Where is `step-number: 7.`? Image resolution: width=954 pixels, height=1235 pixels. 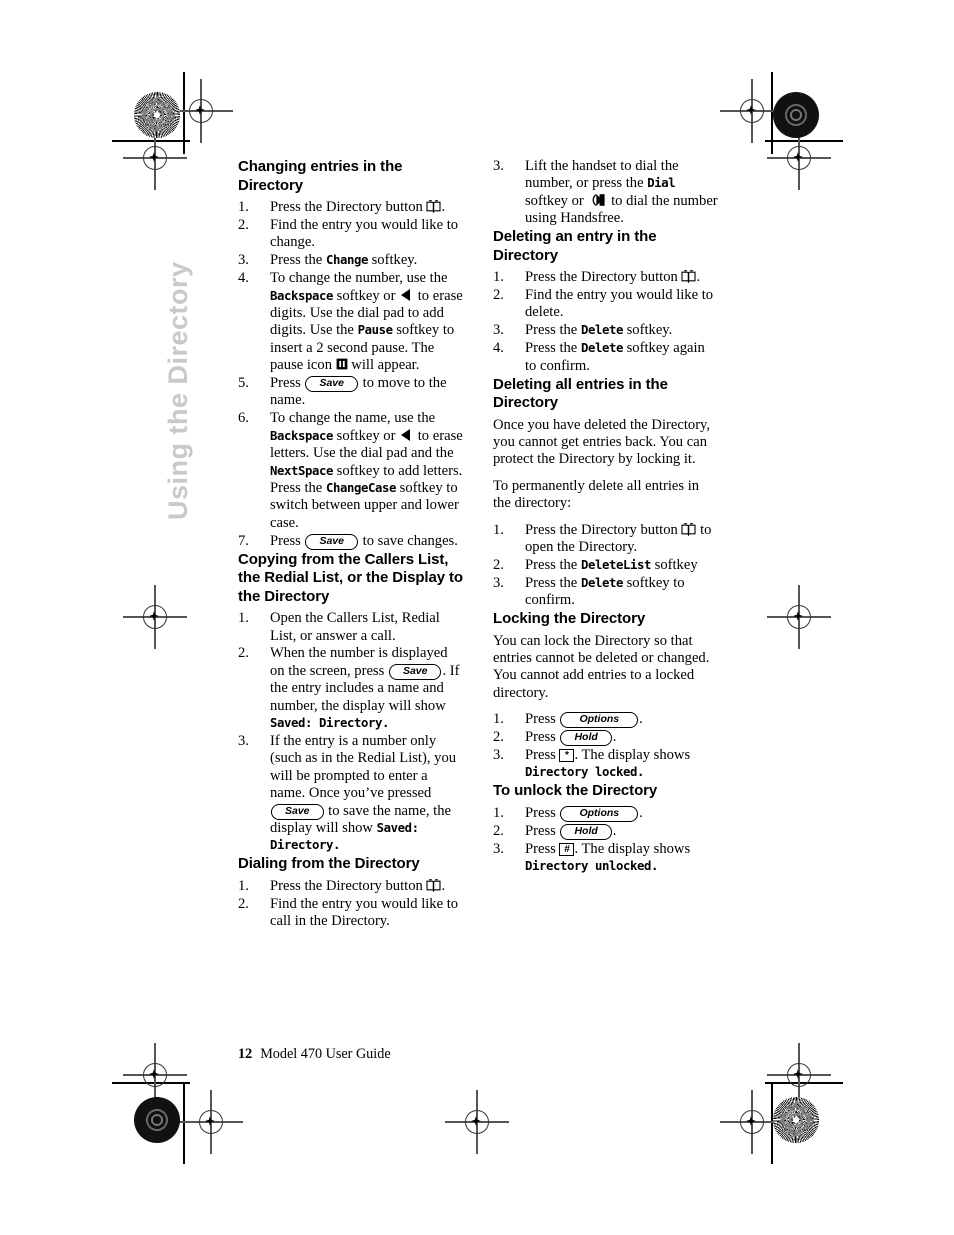 step-number: 7. is located at coordinates (243, 540).